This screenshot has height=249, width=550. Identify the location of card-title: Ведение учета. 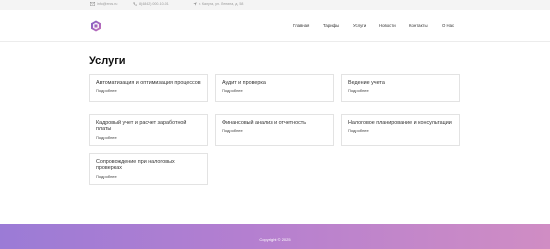
(366, 83).